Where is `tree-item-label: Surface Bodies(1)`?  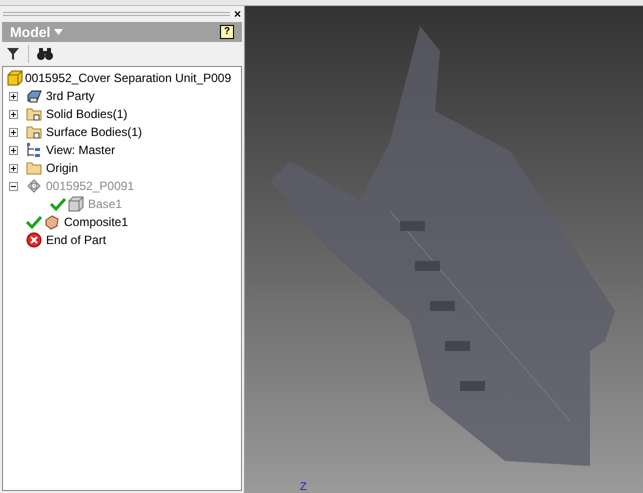 tree-item-label: Surface Bodies(1) is located at coordinates (94, 132).